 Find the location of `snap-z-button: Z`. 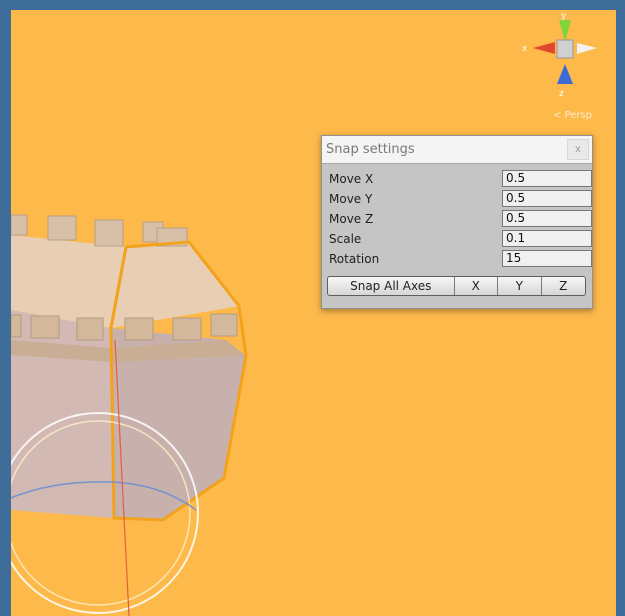

snap-z-button: Z is located at coordinates (563, 286).